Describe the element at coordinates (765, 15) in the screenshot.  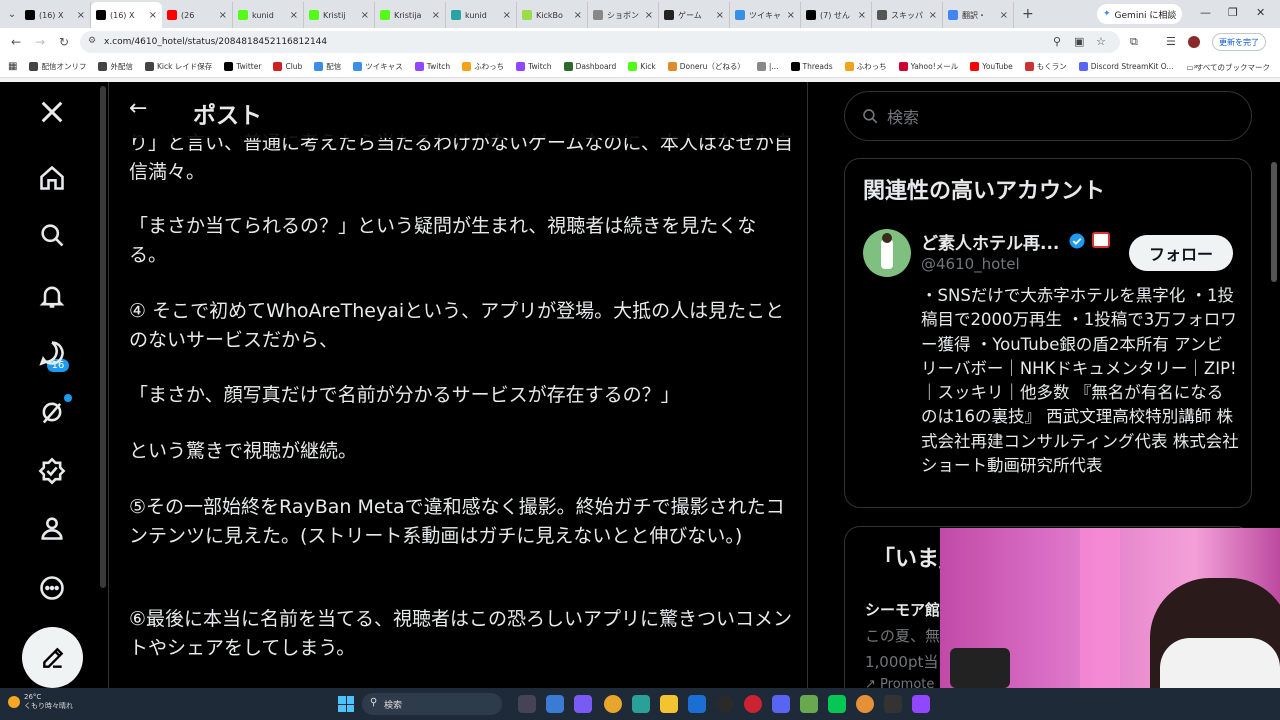
I see `browser-tab: ツイキャ ×` at that location.